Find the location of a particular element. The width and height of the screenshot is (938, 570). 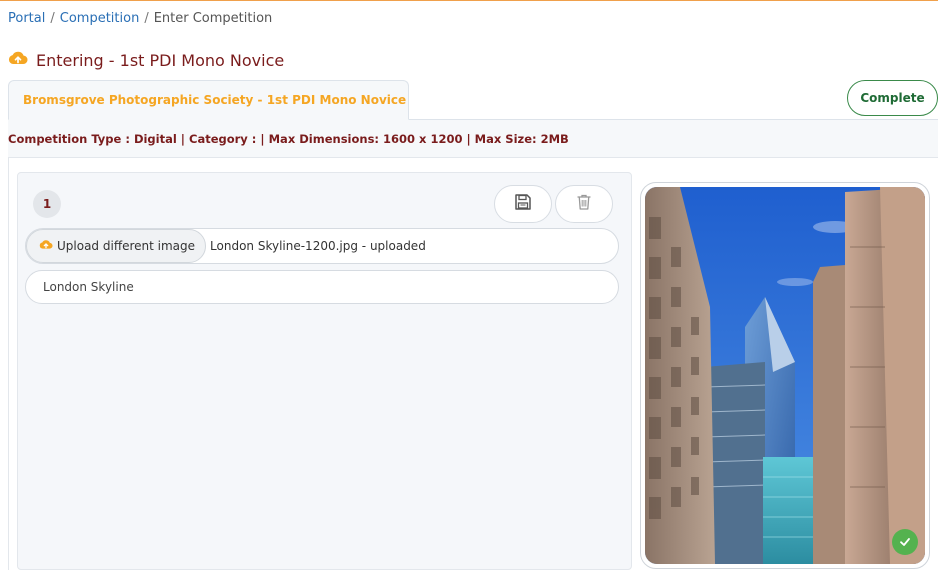

floppy-disk-icon is located at coordinates (523, 204).